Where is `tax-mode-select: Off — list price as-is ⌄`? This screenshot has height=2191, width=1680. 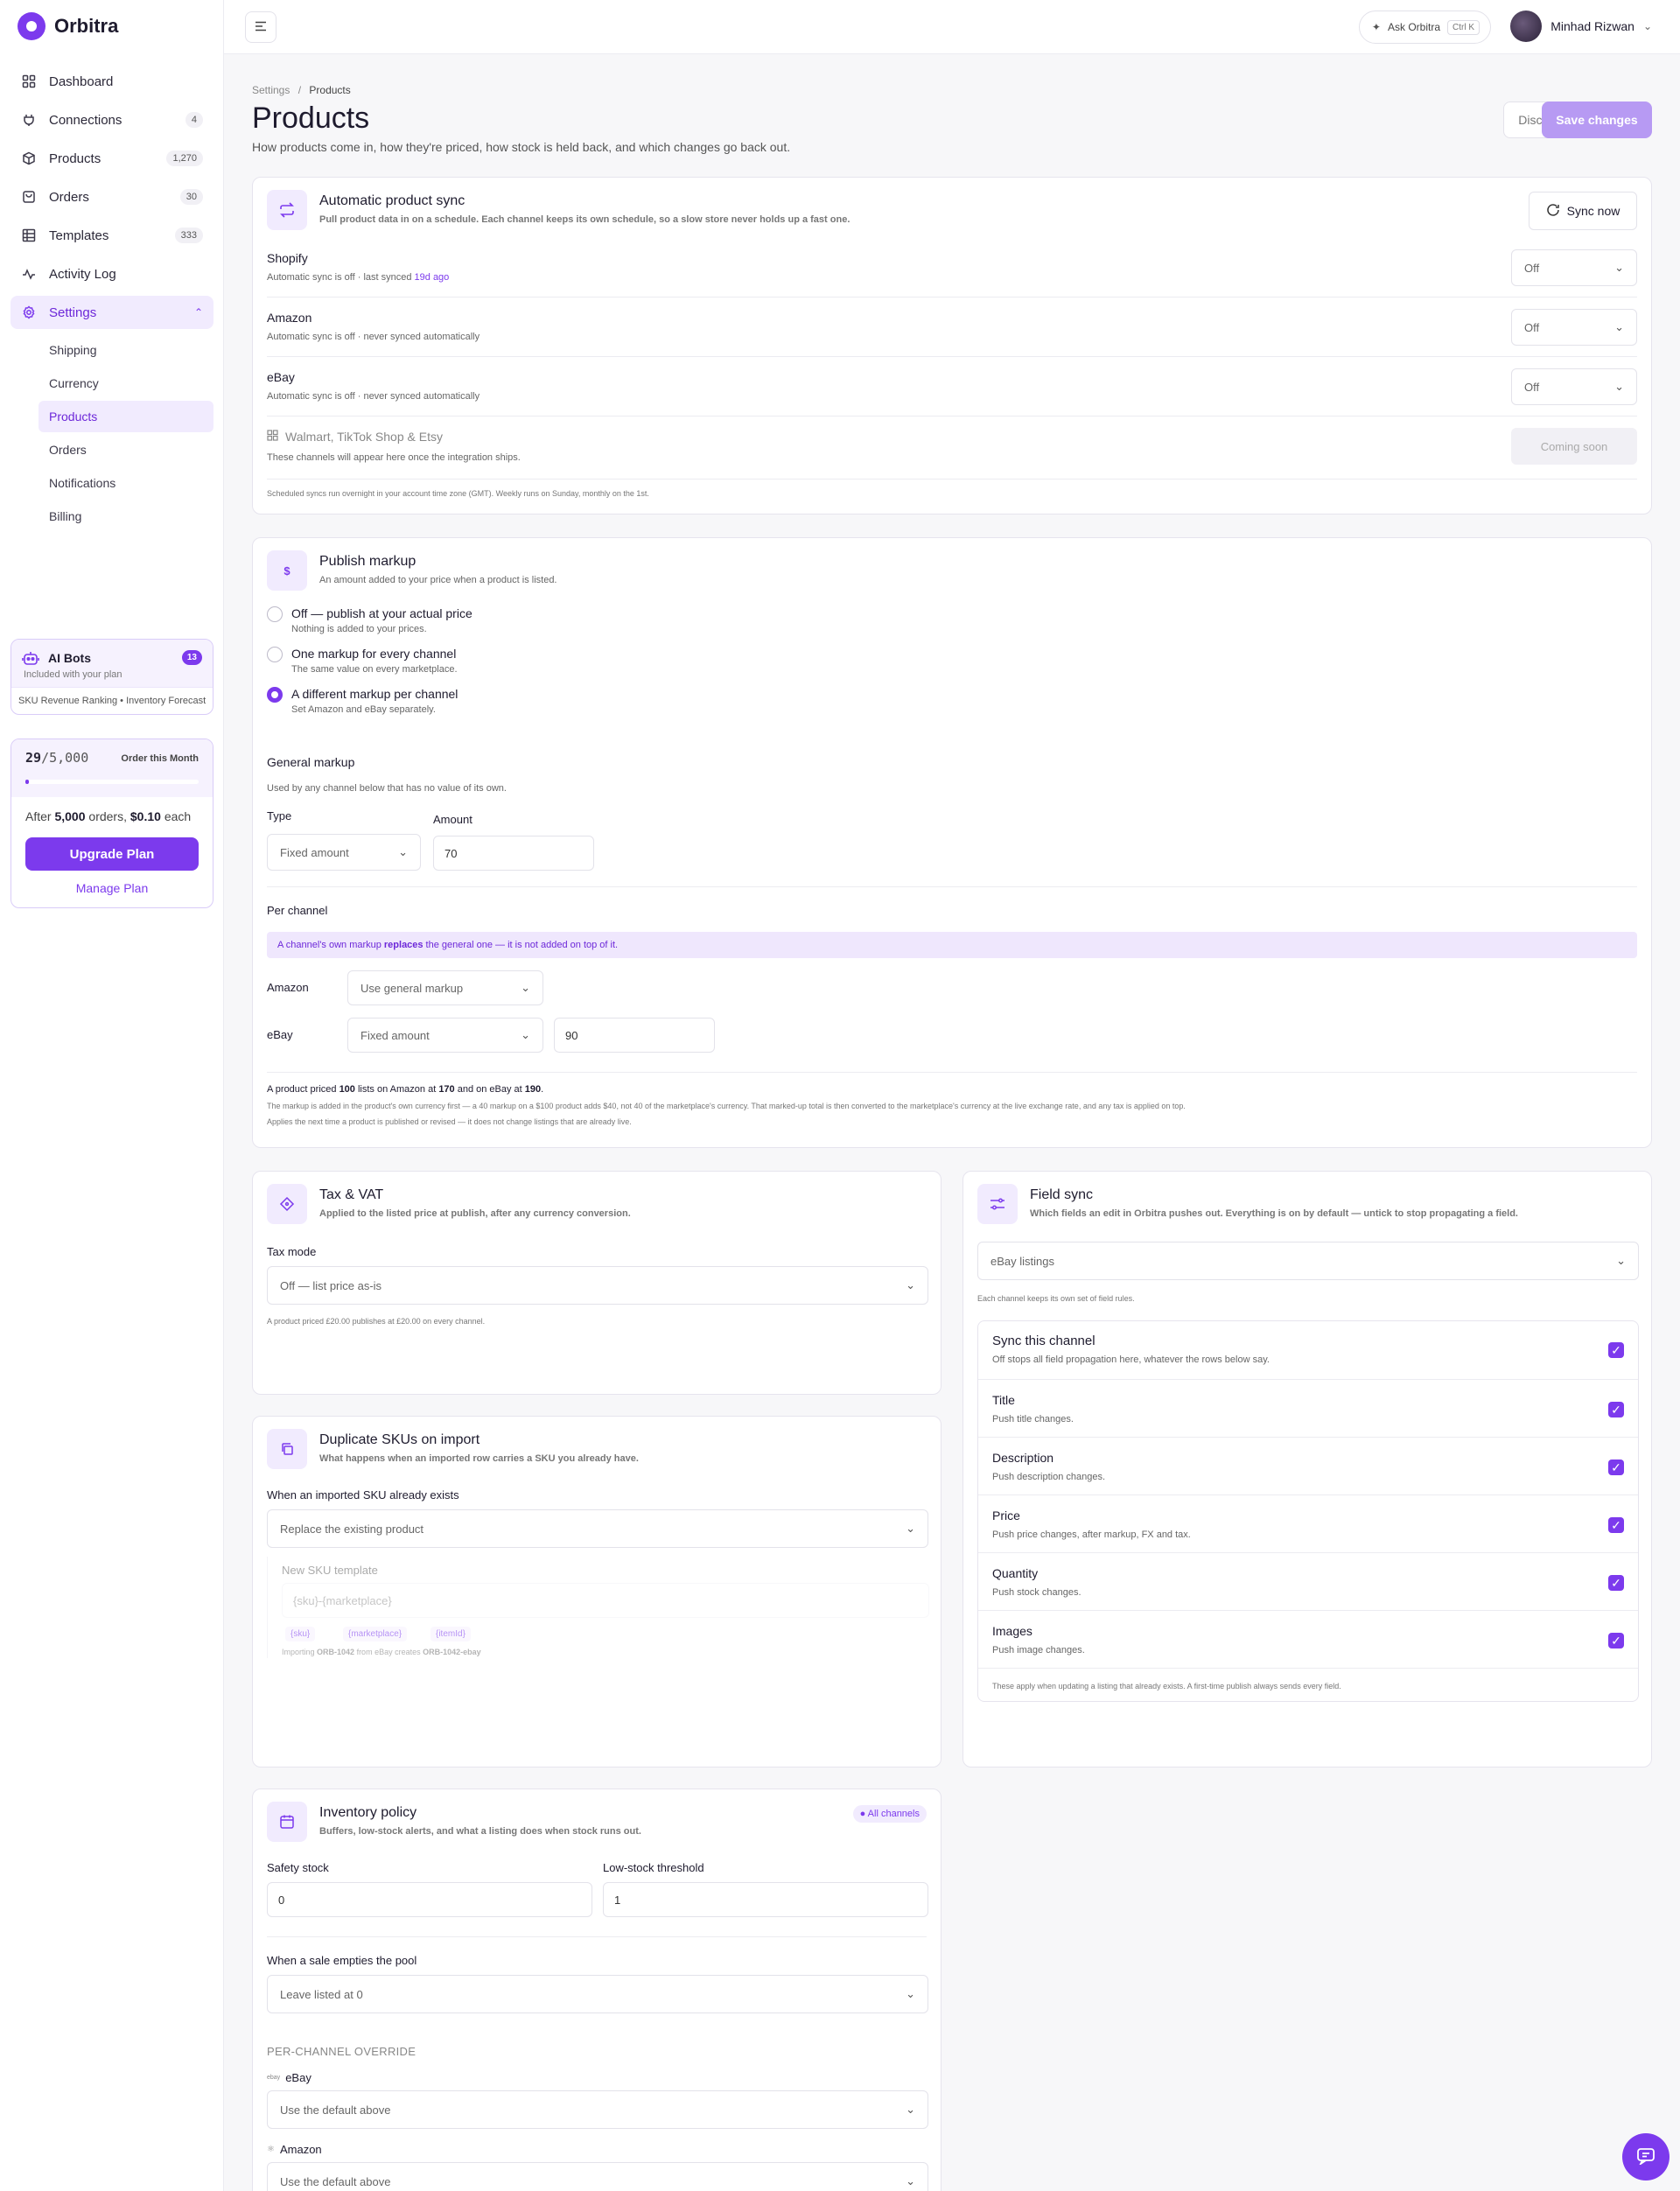 tax-mode-select: Off — list price as-is ⌄ is located at coordinates (597, 1285).